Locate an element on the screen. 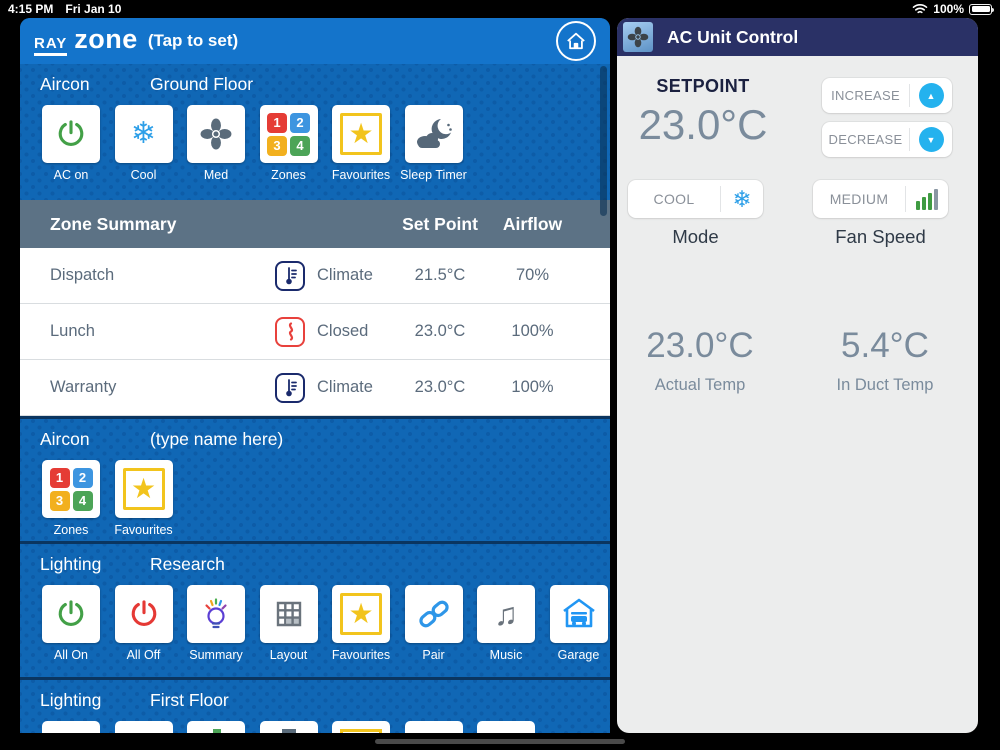  tile-label: AC on is located at coordinates (71, 175).